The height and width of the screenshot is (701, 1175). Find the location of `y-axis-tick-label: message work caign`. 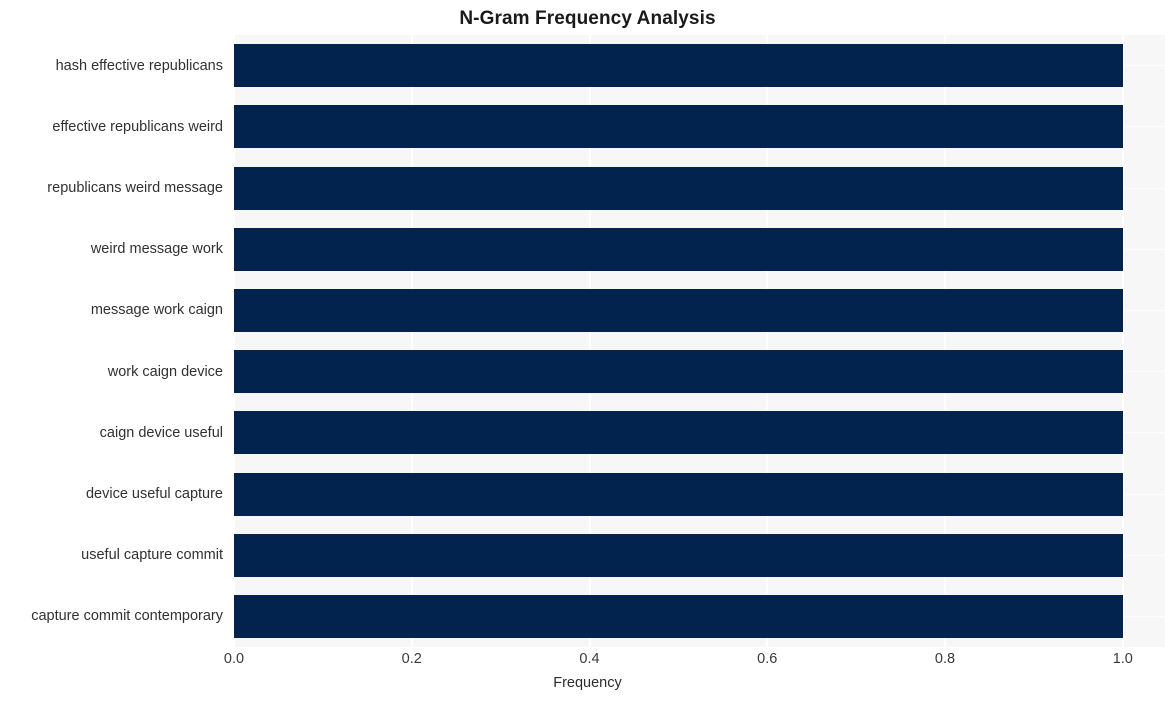

y-axis-tick-label: message work caign is located at coordinates (156, 310).